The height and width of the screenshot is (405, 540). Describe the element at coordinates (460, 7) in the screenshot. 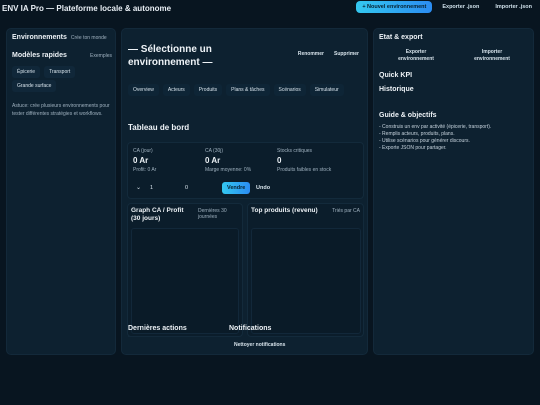

I see `export-json-button: Exporter .json` at that location.